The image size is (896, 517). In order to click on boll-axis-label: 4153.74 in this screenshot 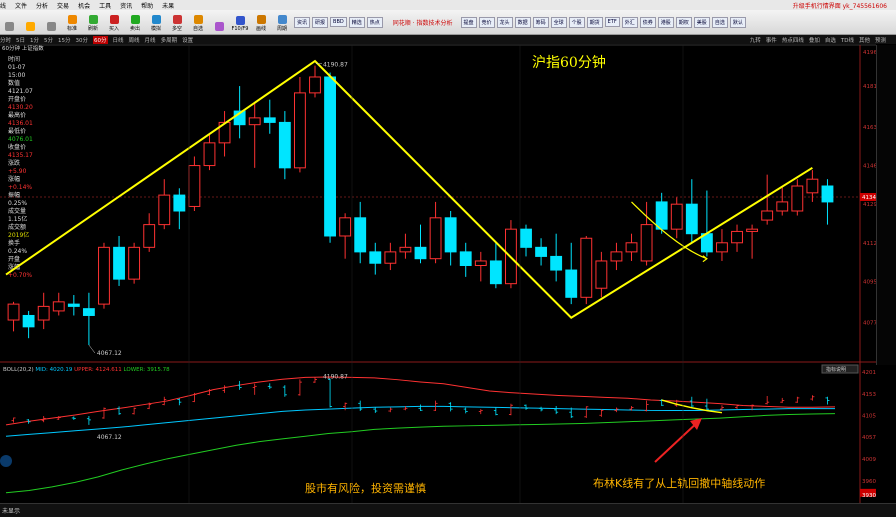, I will do `click(869, 395)`.